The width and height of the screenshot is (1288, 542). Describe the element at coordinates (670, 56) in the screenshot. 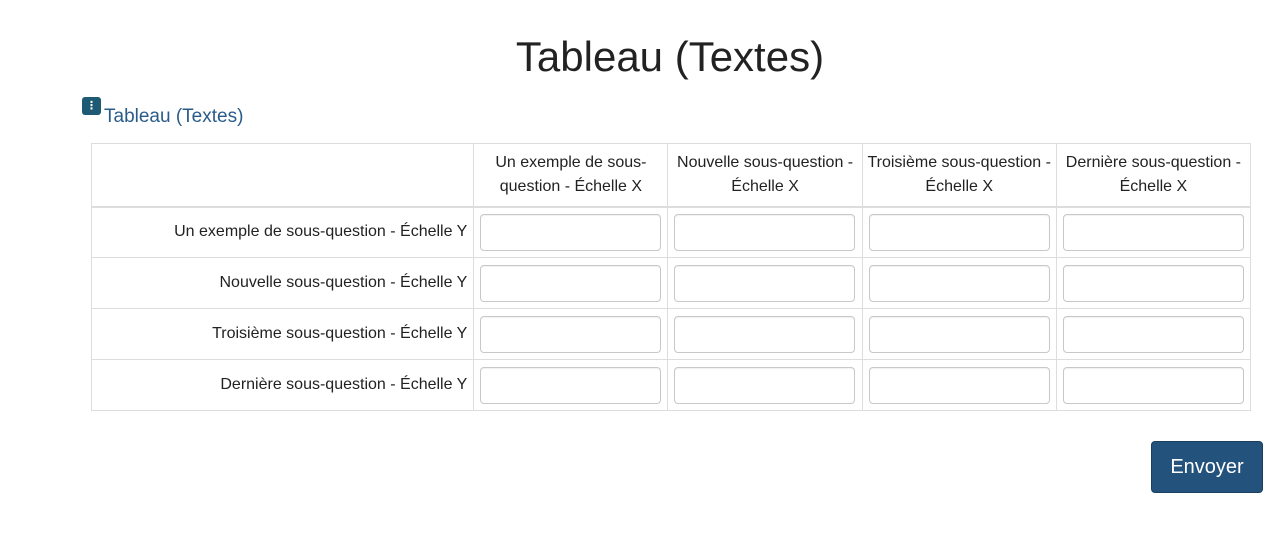

I see `page-title: Tableau (Textes)` at that location.